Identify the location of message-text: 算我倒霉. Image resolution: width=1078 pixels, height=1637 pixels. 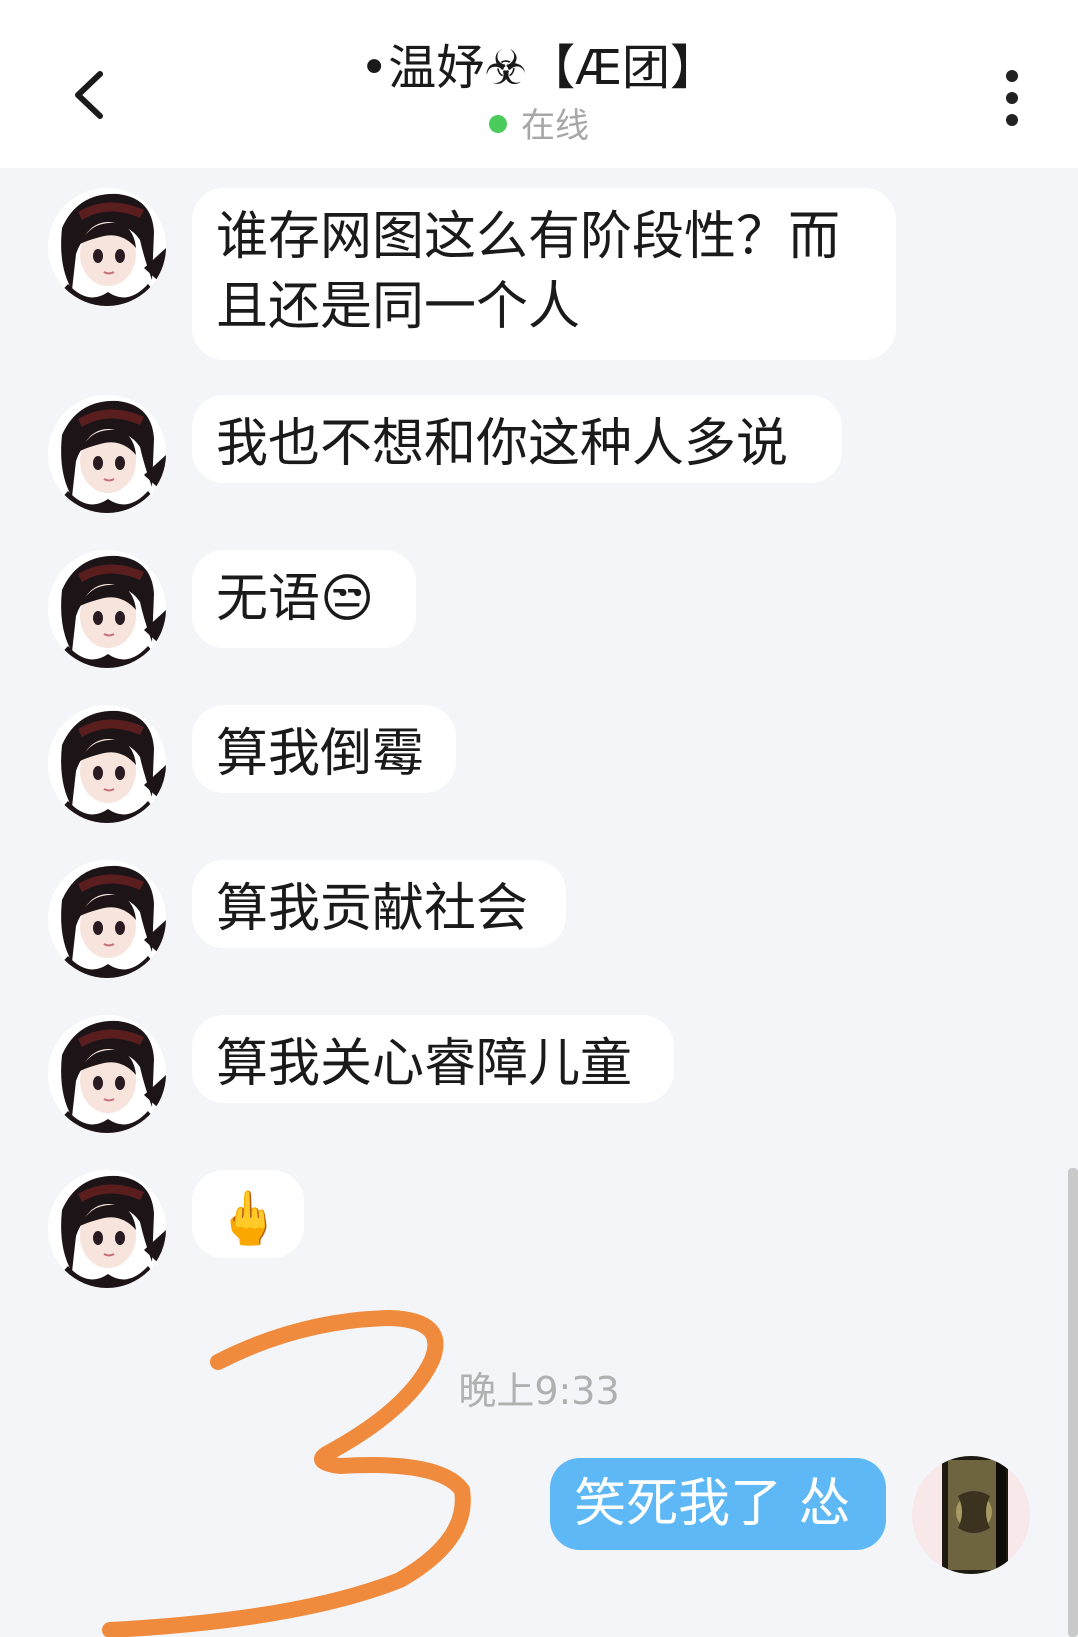
(320, 754).